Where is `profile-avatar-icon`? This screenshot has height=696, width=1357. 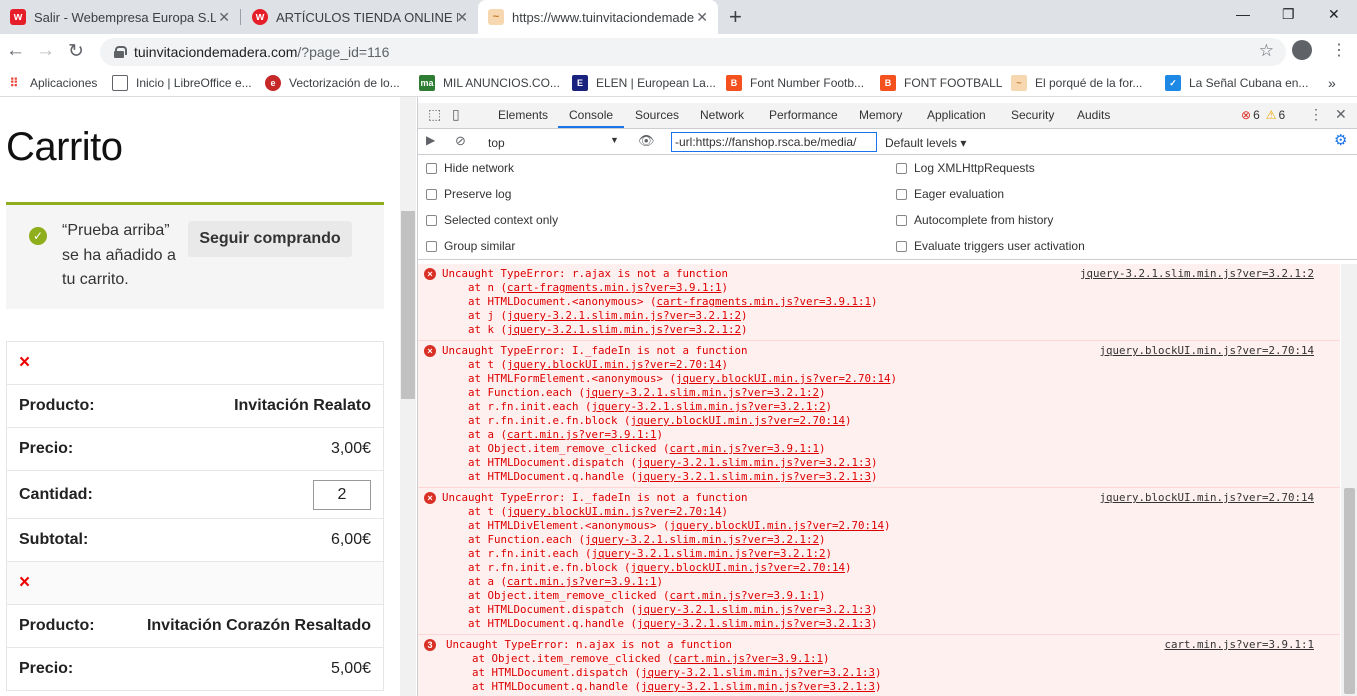 profile-avatar-icon is located at coordinates (1302, 50).